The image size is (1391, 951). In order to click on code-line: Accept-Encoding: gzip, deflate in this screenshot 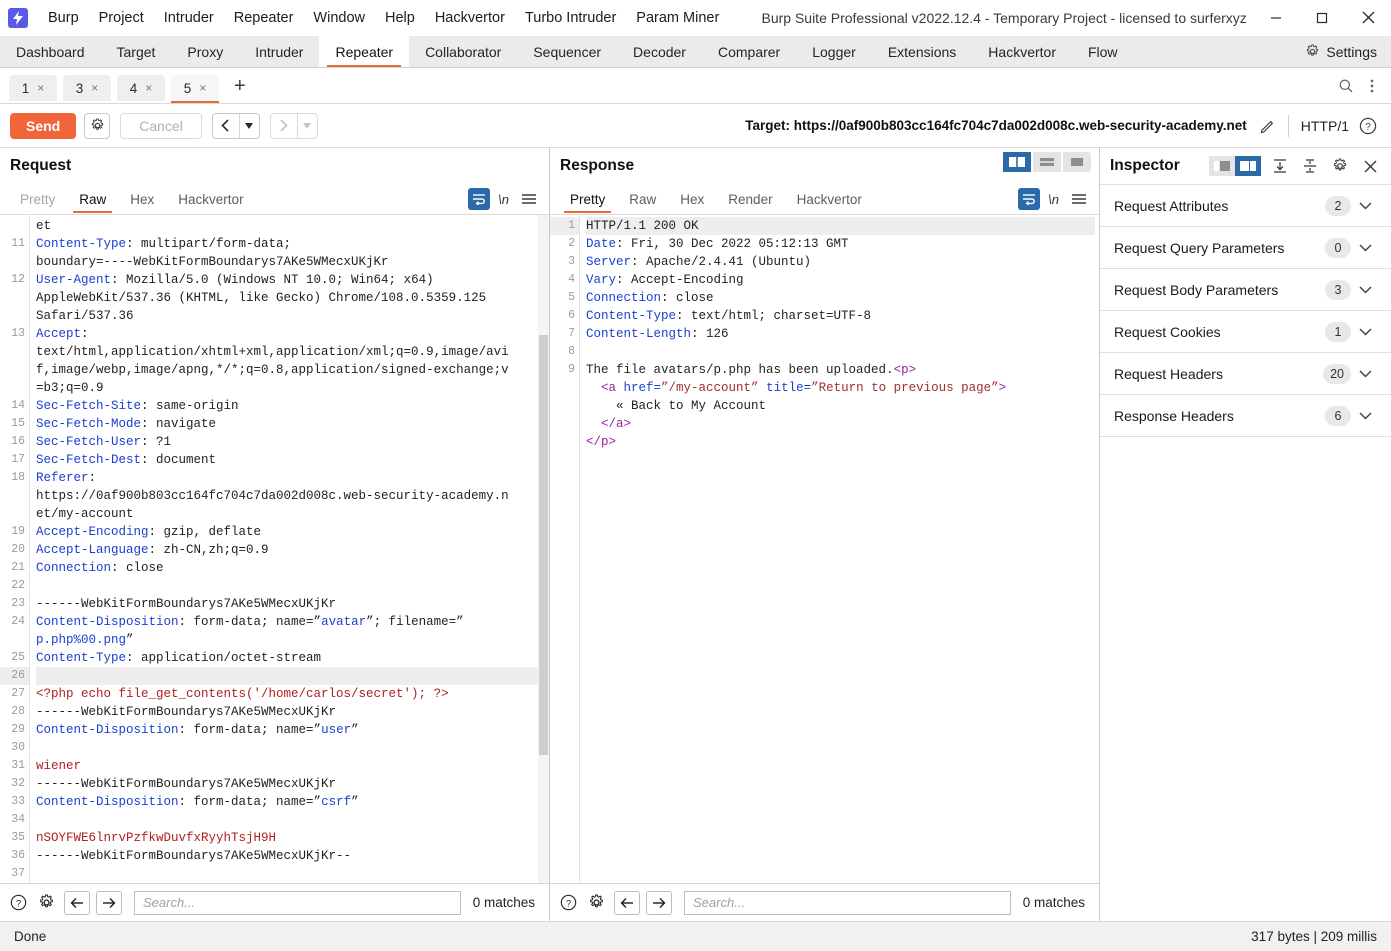, I will do `click(290, 532)`.